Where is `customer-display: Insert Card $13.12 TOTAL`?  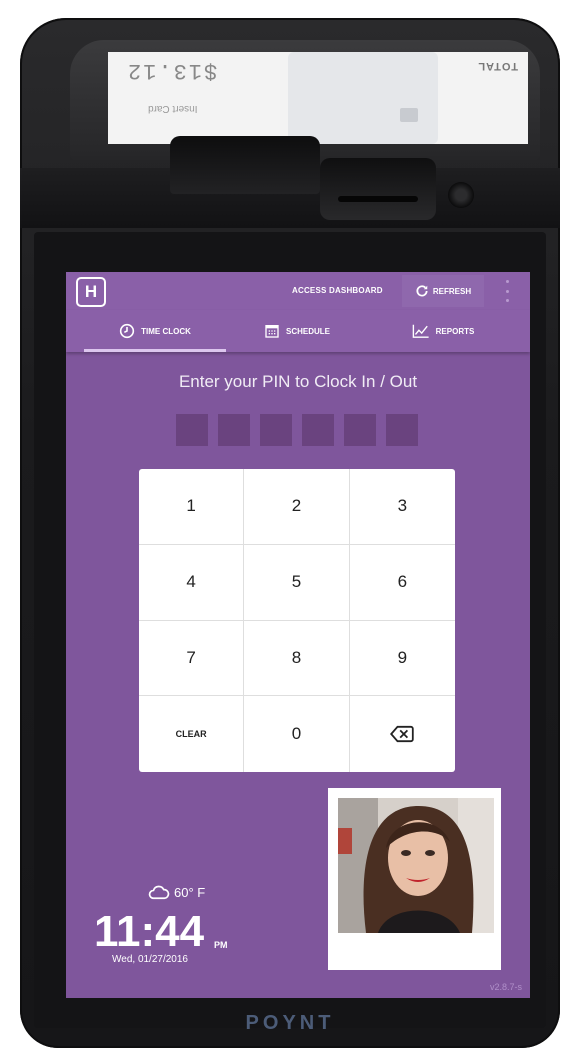
customer-display: Insert Card $13.12 TOTAL is located at coordinates (318, 98).